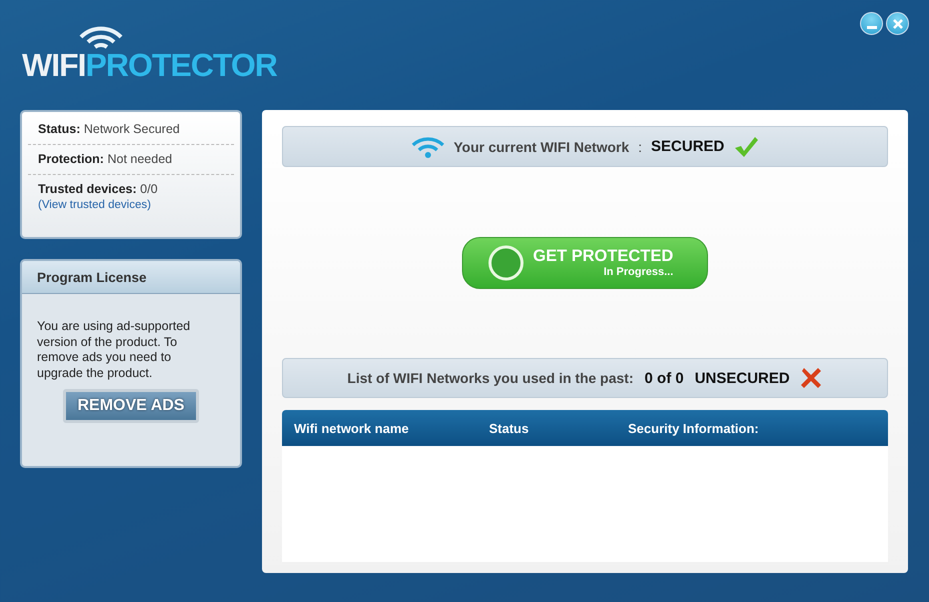 This screenshot has width=929, height=602. Describe the element at coordinates (746, 147) in the screenshot. I see `check-icon` at that location.